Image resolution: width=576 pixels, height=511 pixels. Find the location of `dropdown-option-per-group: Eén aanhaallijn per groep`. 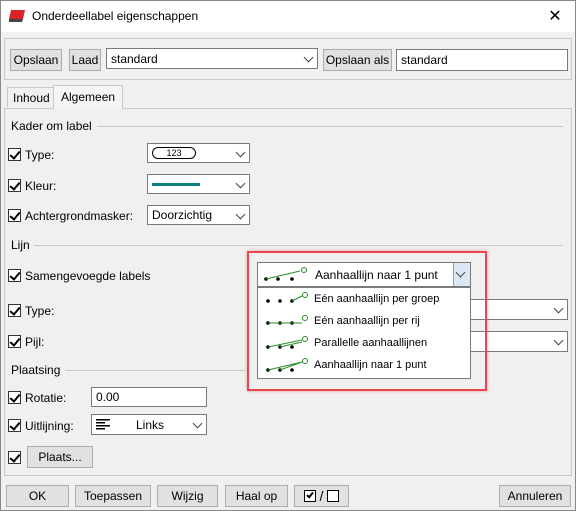

dropdown-option-per-group: Eén aanhaallijn per groep is located at coordinates (364, 300).